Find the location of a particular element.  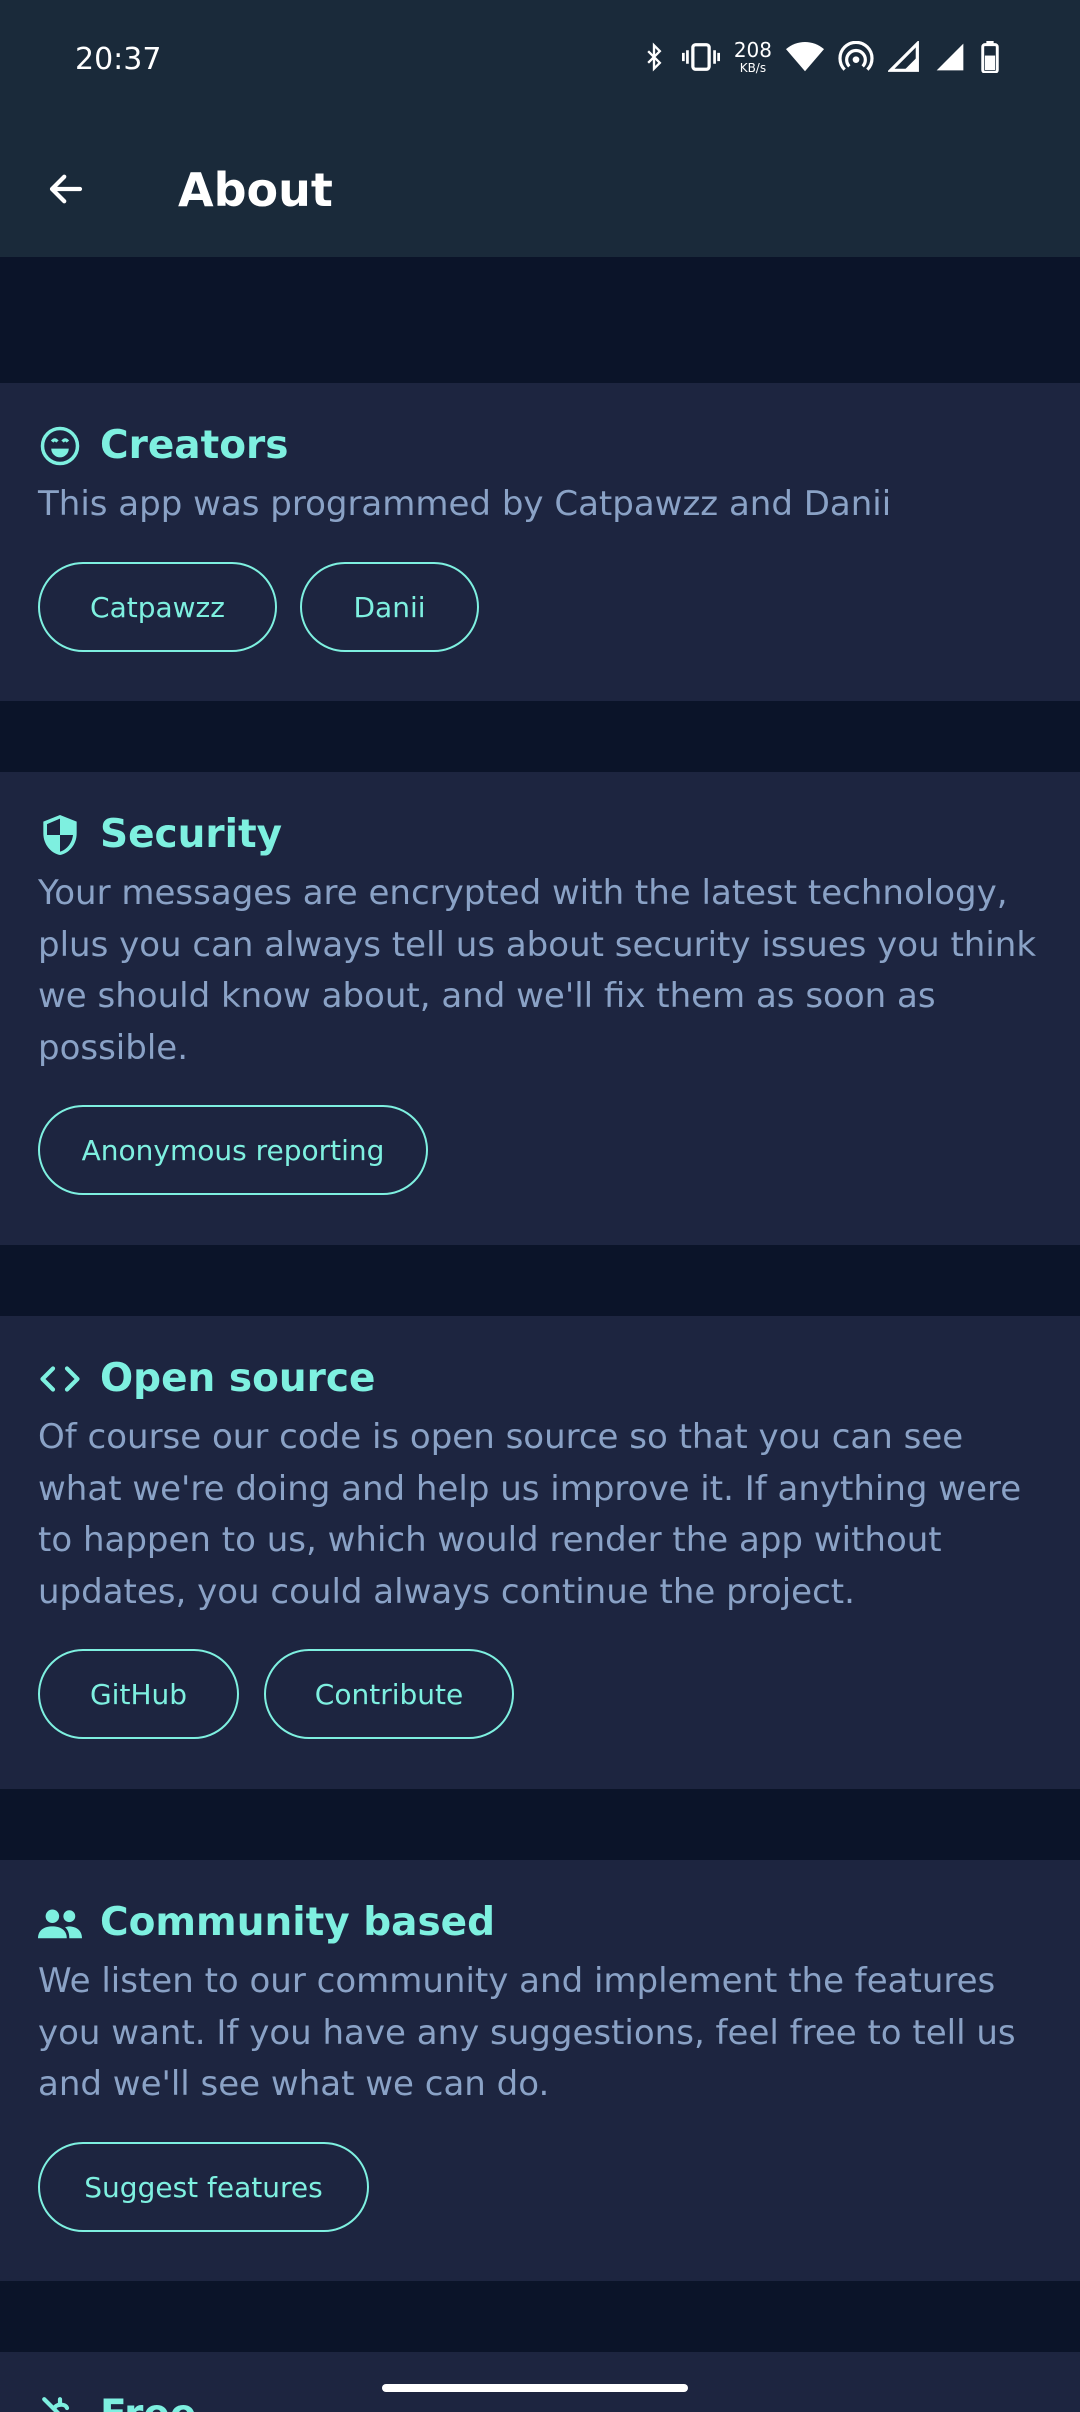

vibrate-icon is located at coordinates (700, 57).